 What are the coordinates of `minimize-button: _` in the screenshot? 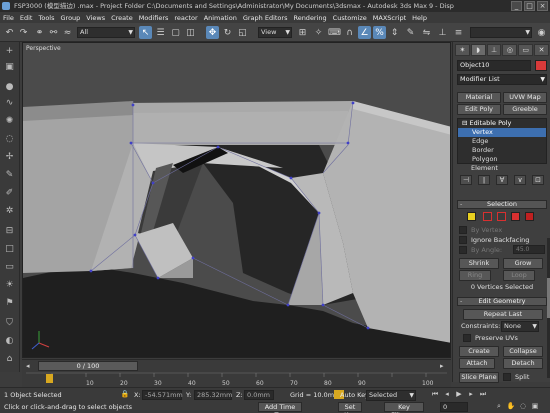 It's located at (516, 6).